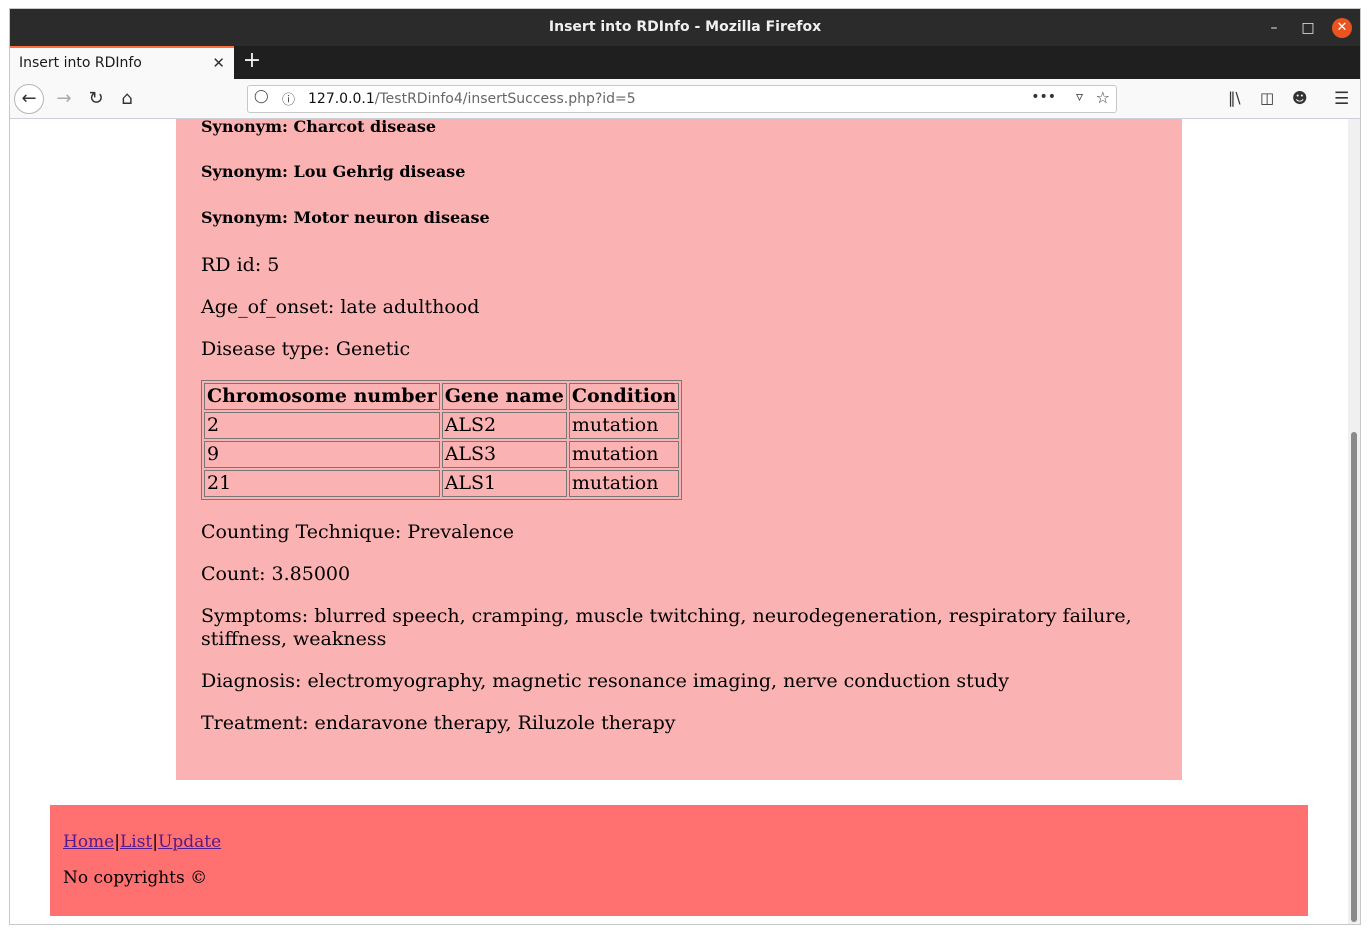 The height and width of the screenshot is (934, 1370). Describe the element at coordinates (357, 532) in the screenshot. I see `counting-technique: Counting Technique: Prevalence` at that location.